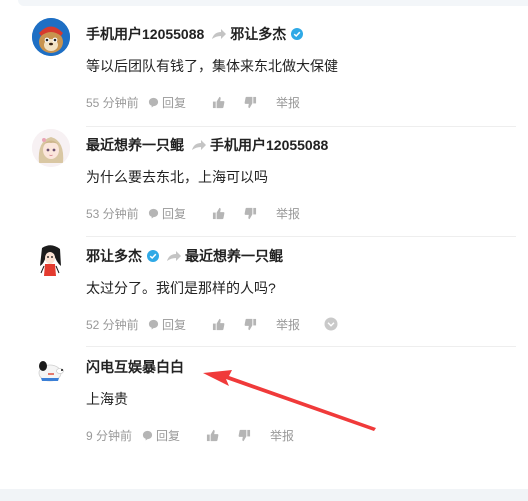 This screenshot has width=528, height=501. I want to click on username: 闪电互娱暴白白, so click(135, 367).